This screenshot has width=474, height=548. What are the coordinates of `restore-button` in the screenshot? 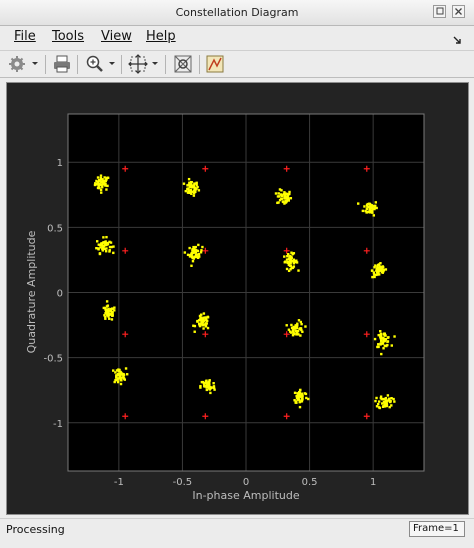 It's located at (439, 11).